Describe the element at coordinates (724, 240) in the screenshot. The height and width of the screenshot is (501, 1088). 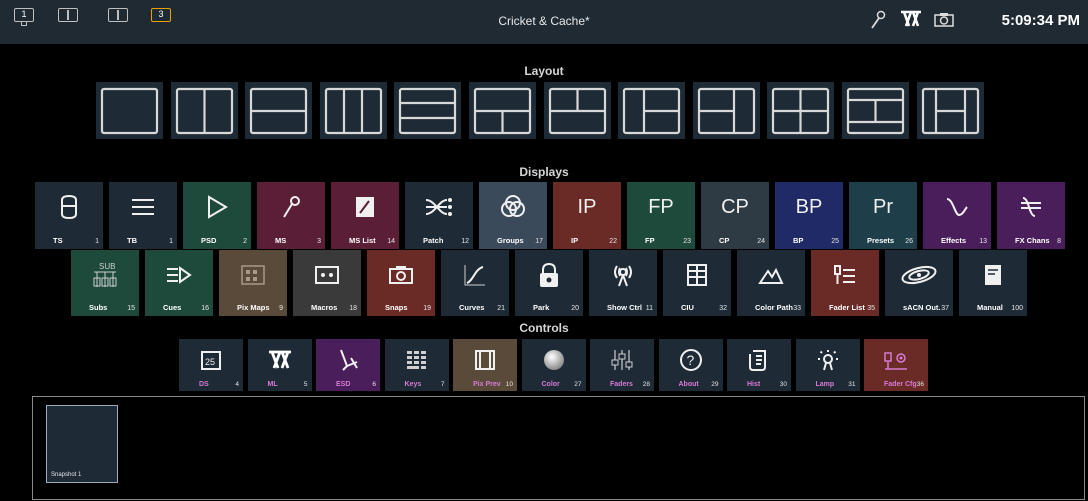
I see `button-label: CP` at that location.